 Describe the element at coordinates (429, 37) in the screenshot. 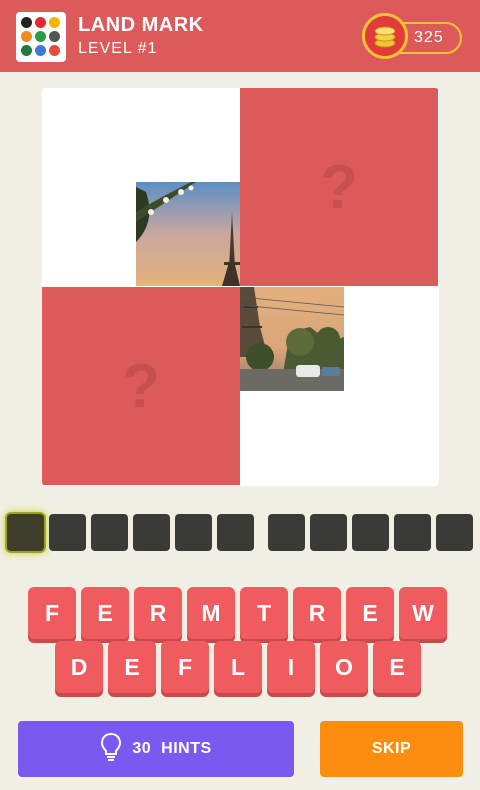

I see `coin-count: 325` at that location.